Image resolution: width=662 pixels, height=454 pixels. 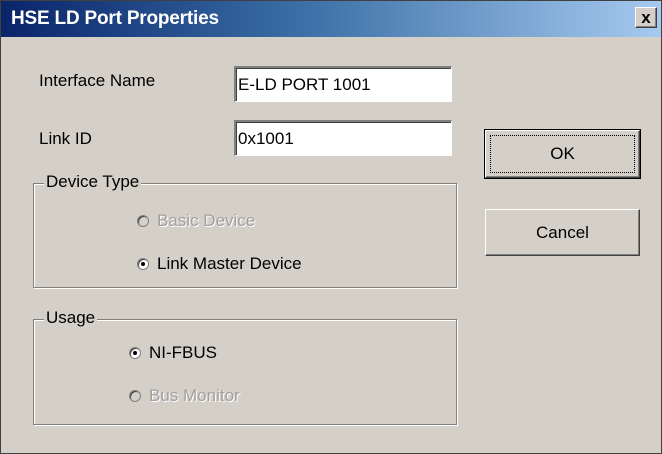 I want to click on cancel-button-label: Cancel, so click(x=562, y=232).